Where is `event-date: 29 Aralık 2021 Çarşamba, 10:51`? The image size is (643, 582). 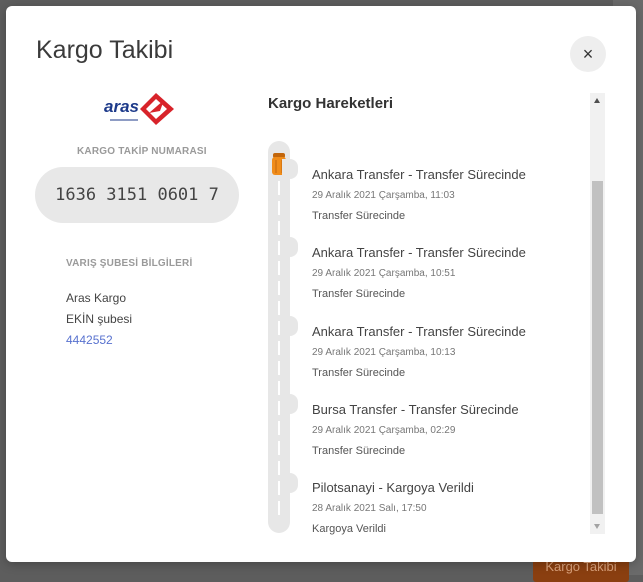 event-date: 29 Aralık 2021 Çarşamba, 10:51 is located at coordinates (384, 273).